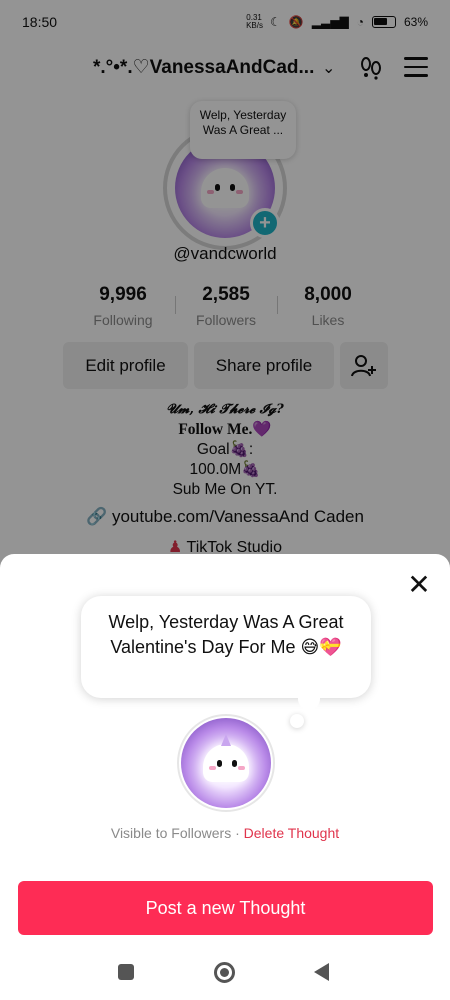 The image size is (450, 1000). Describe the element at coordinates (226, 758) in the screenshot. I see `ghost-avatar-image` at that location.